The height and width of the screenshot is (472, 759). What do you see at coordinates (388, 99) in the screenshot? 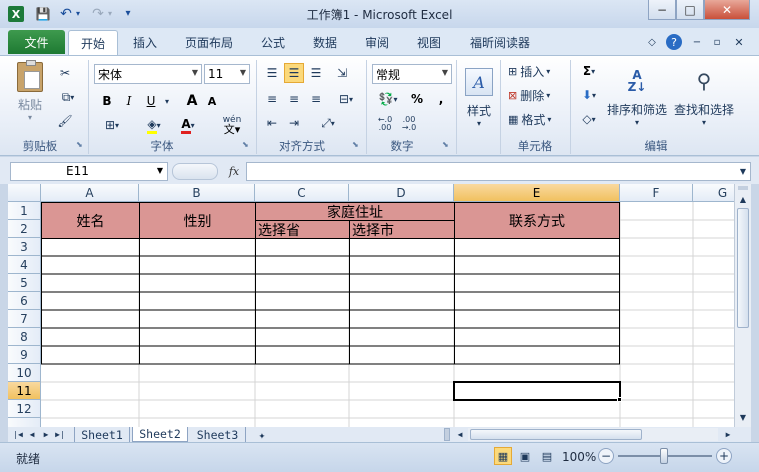
I see `currency-icon: 💱 ▾` at bounding box center [388, 99].